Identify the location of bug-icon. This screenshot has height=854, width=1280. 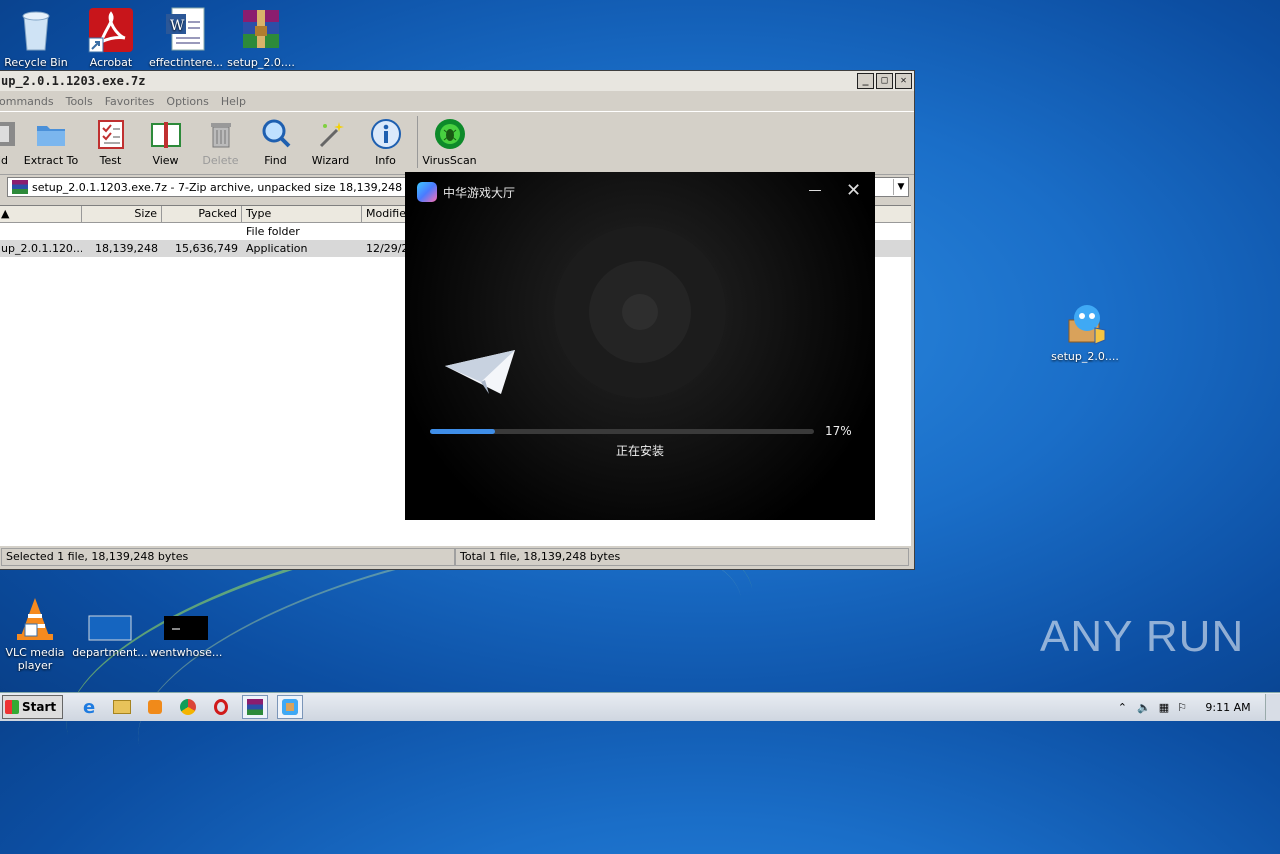
(450, 134).